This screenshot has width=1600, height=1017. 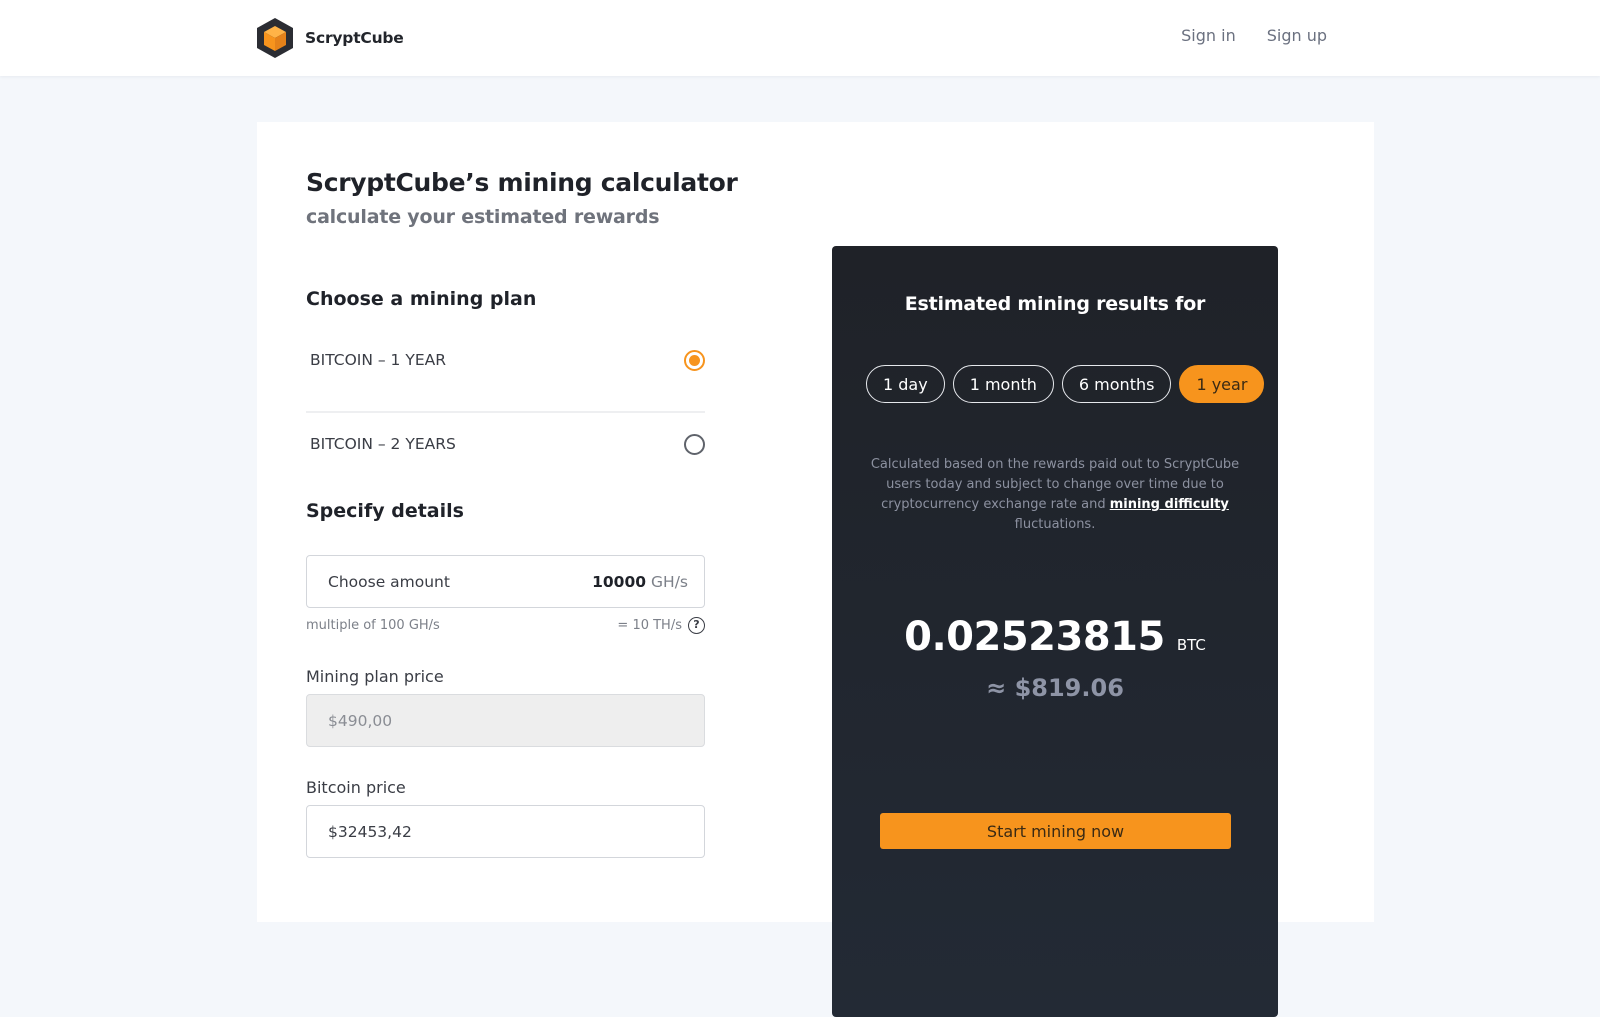 I want to click on amount-value: 10000, so click(x=619, y=582).